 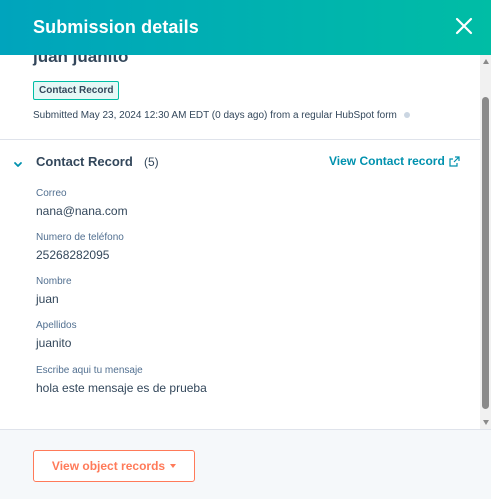 What do you see at coordinates (56, 325) in the screenshot?
I see `field-label: Apellidos` at bounding box center [56, 325].